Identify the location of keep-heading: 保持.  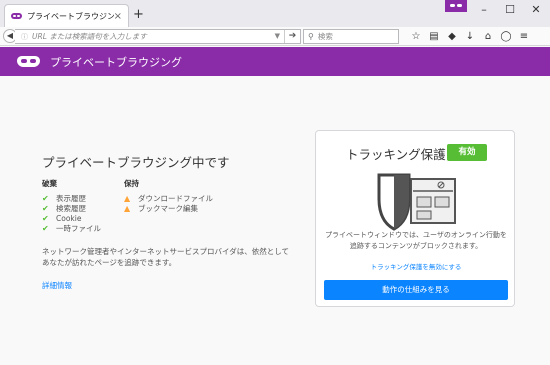
(131, 183).